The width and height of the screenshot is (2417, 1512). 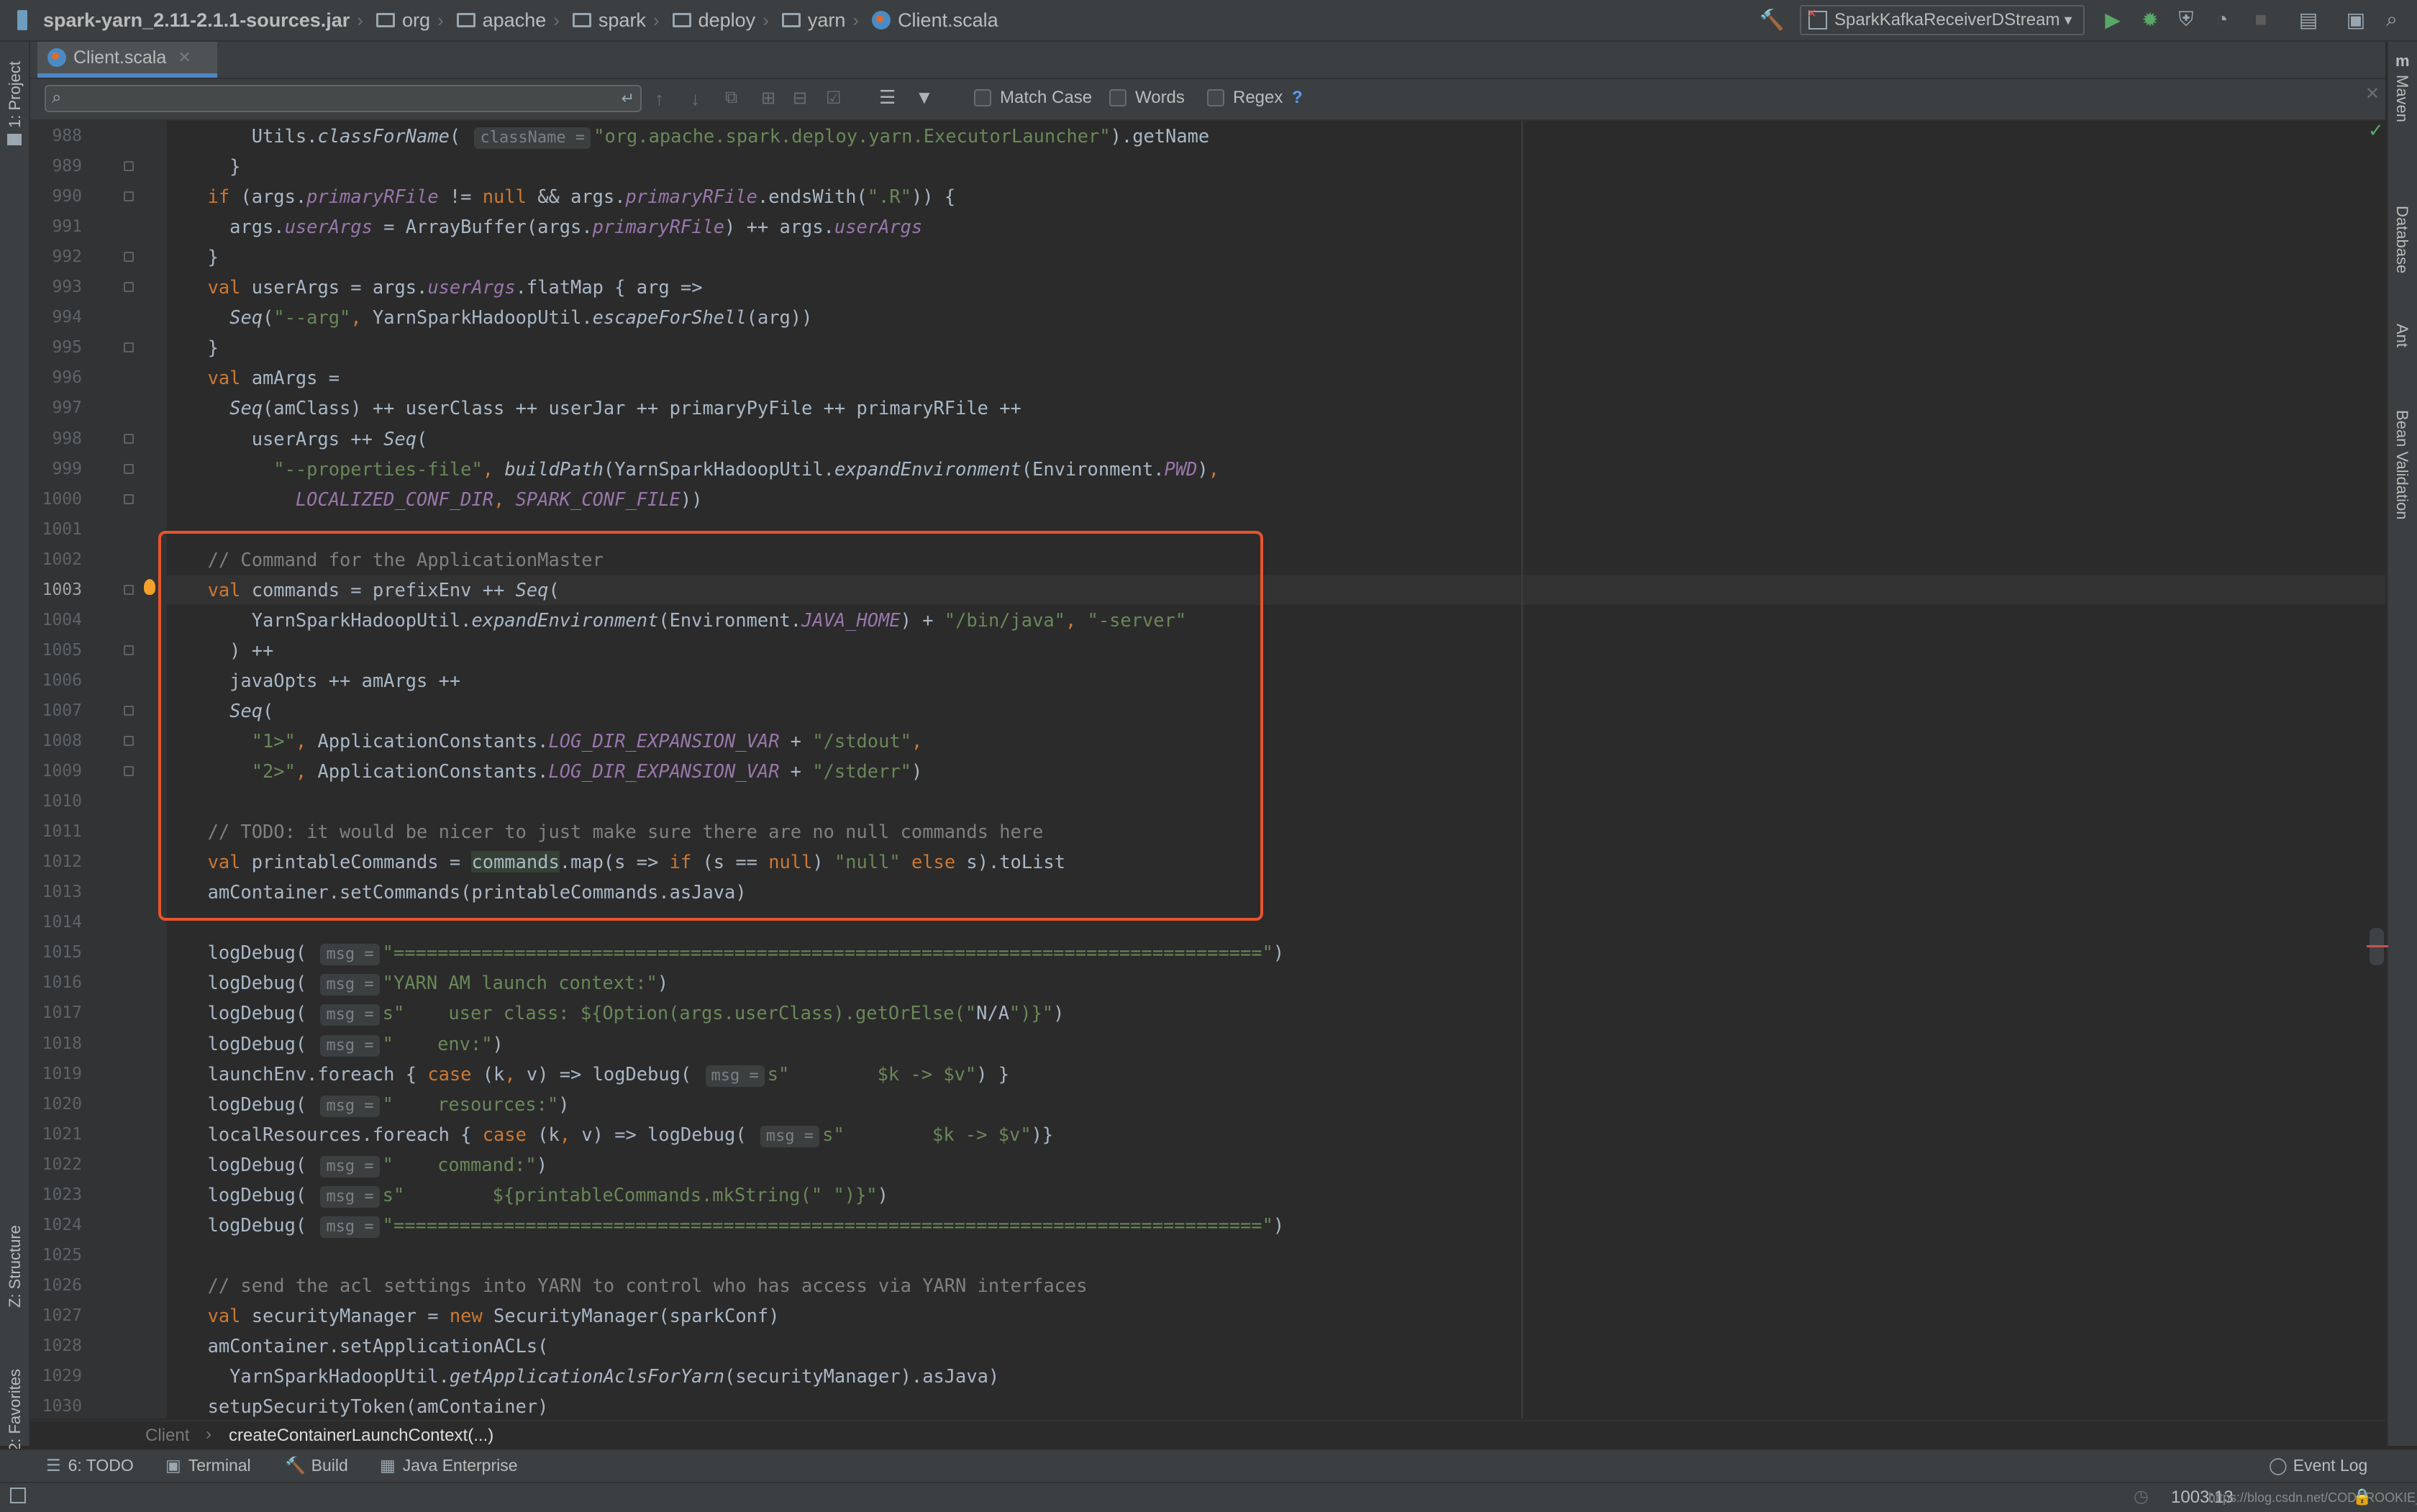 I want to click on line-number: 1010, so click(x=56, y=801).